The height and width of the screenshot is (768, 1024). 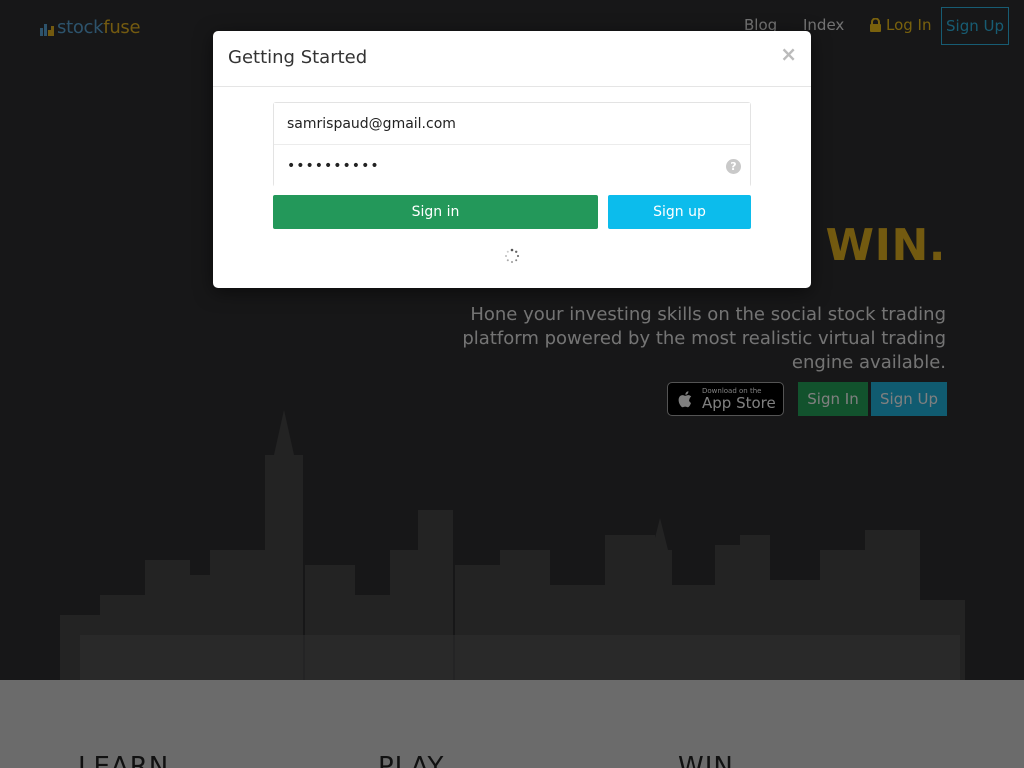 I want to click on login-form: ?, so click(x=512, y=144).